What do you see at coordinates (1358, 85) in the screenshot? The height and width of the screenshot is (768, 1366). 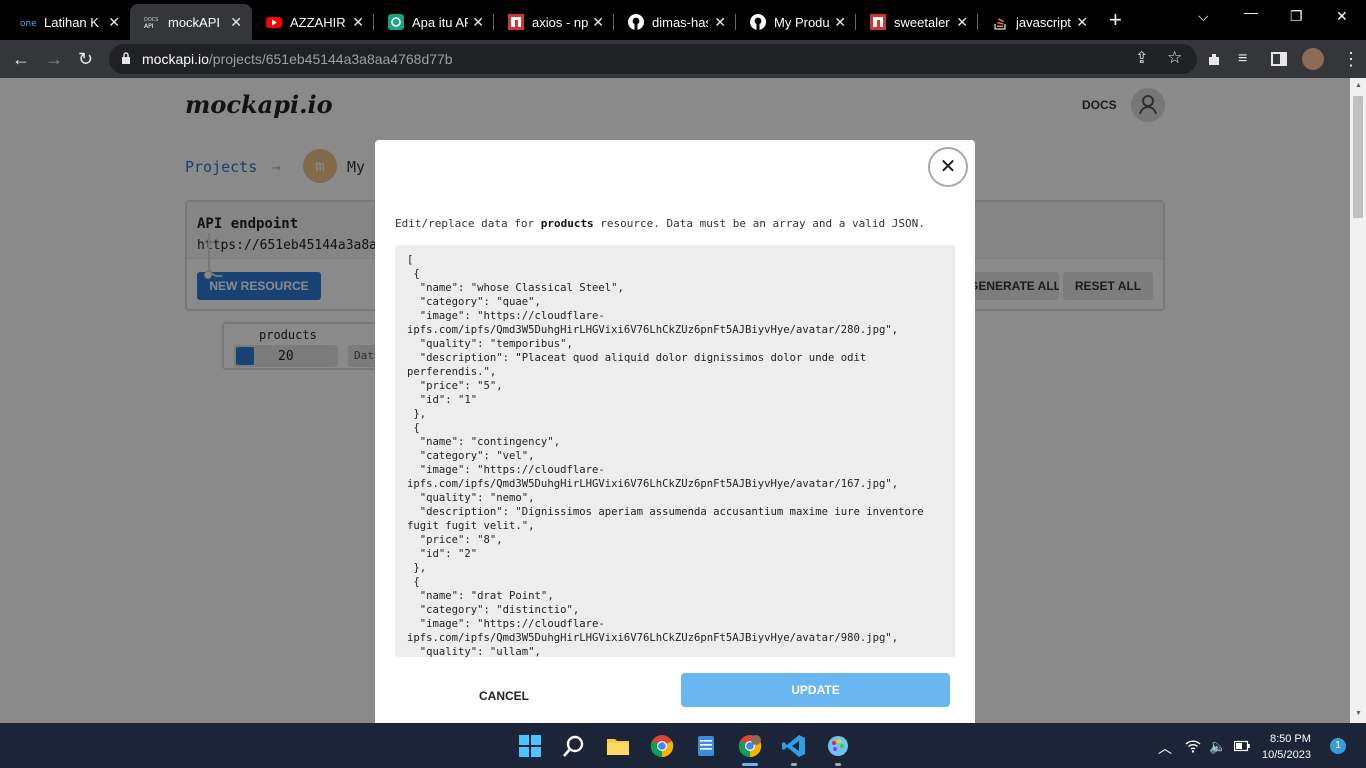 I see `scroll-up-arrow-icon: ▲` at bounding box center [1358, 85].